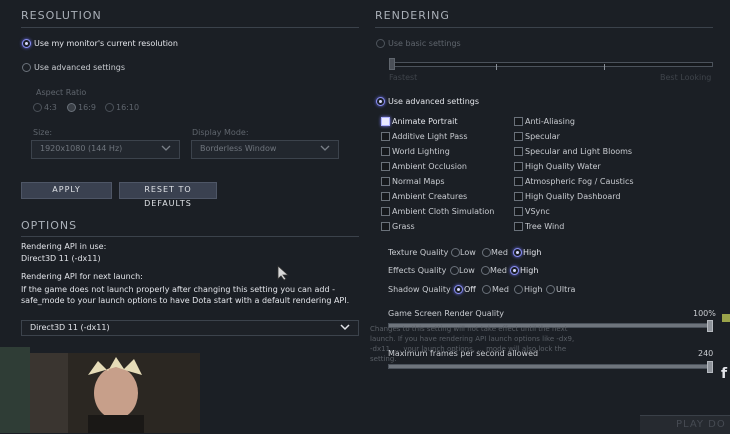 This screenshot has height=434, width=730. What do you see at coordinates (50, 107) in the screenshot?
I see `aspect-4-3-label: 4:3` at bounding box center [50, 107].